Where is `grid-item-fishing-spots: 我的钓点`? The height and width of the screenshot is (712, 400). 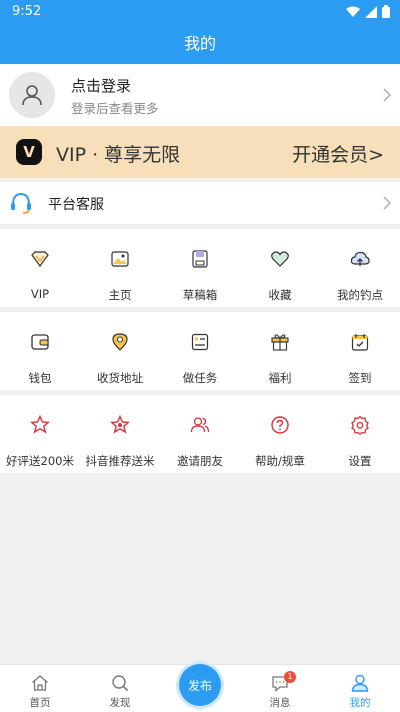
grid-item-fishing-spots: 我的钓点 is located at coordinates (360, 268).